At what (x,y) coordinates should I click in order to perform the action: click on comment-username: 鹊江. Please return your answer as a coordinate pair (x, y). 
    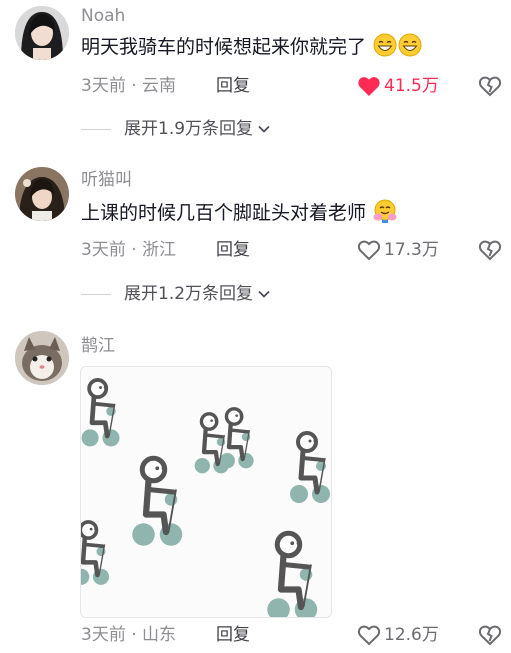
    Looking at the image, I should click on (98, 346).